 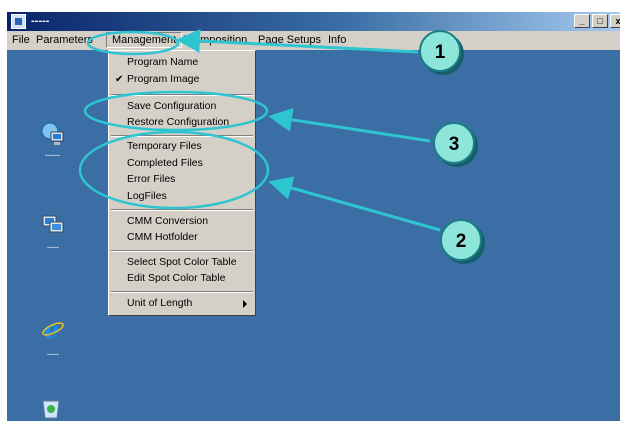 What do you see at coordinates (144, 40) in the screenshot?
I see `menu-management: Management` at bounding box center [144, 40].